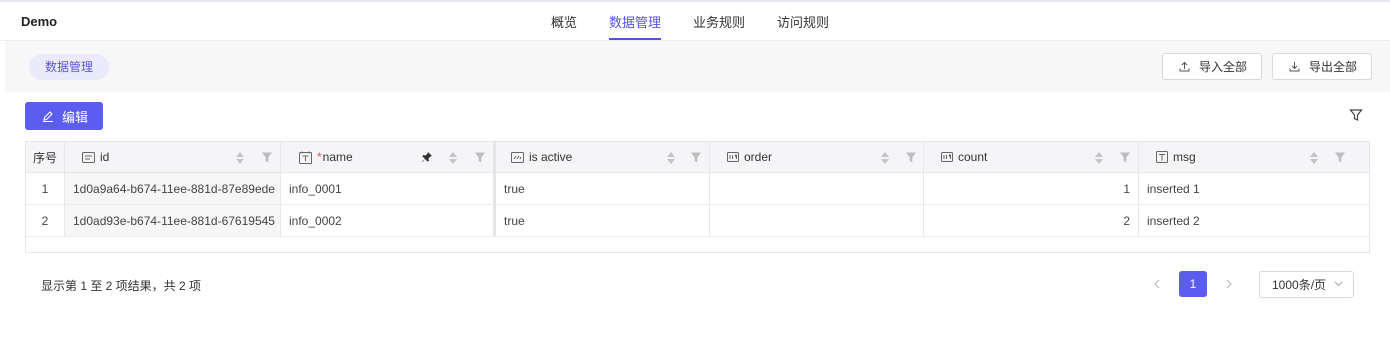 This screenshot has width=1390, height=358. I want to click on column-header-index: 序号, so click(45, 157).